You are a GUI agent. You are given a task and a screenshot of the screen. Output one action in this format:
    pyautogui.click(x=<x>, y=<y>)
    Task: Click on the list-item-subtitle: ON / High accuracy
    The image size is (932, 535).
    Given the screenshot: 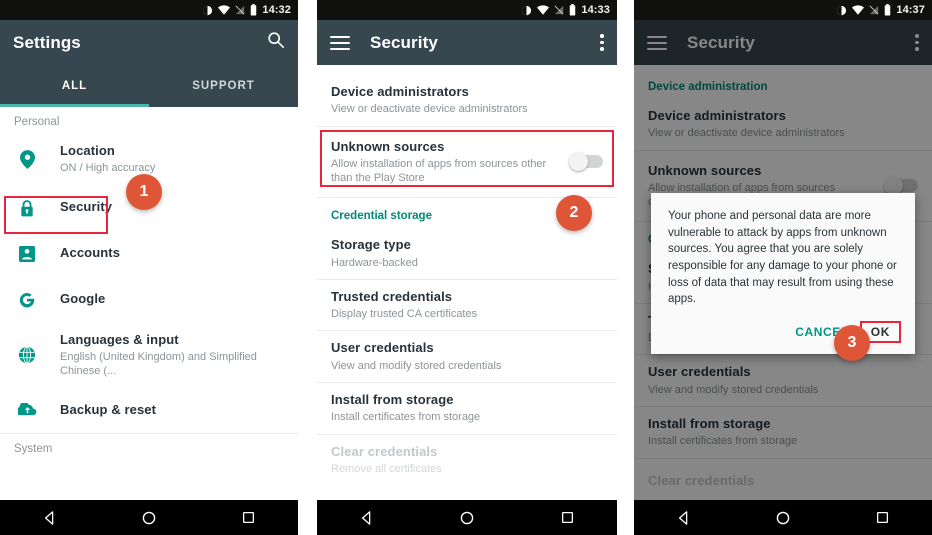 What is the action you would take?
    pyautogui.click(x=108, y=168)
    